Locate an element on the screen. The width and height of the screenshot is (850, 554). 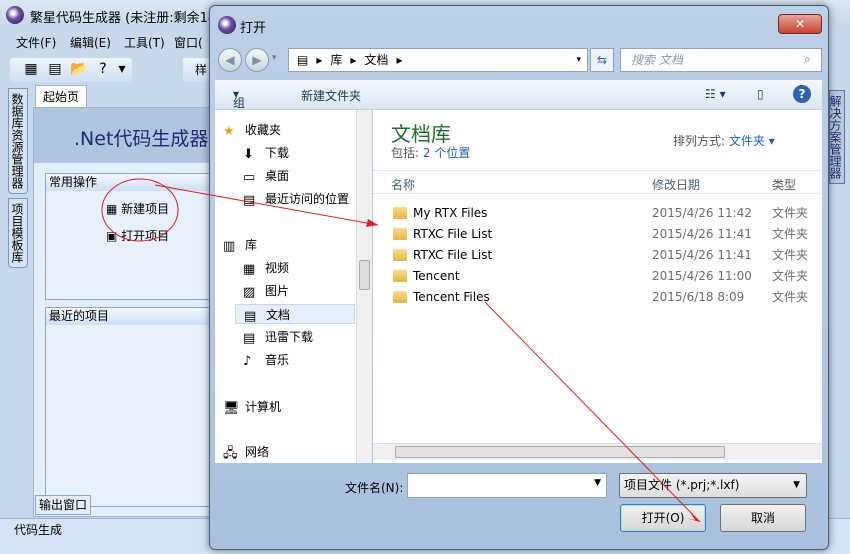
file-row: Tencent 2015/4/26 11:00 文件夹 is located at coordinates (597, 276).